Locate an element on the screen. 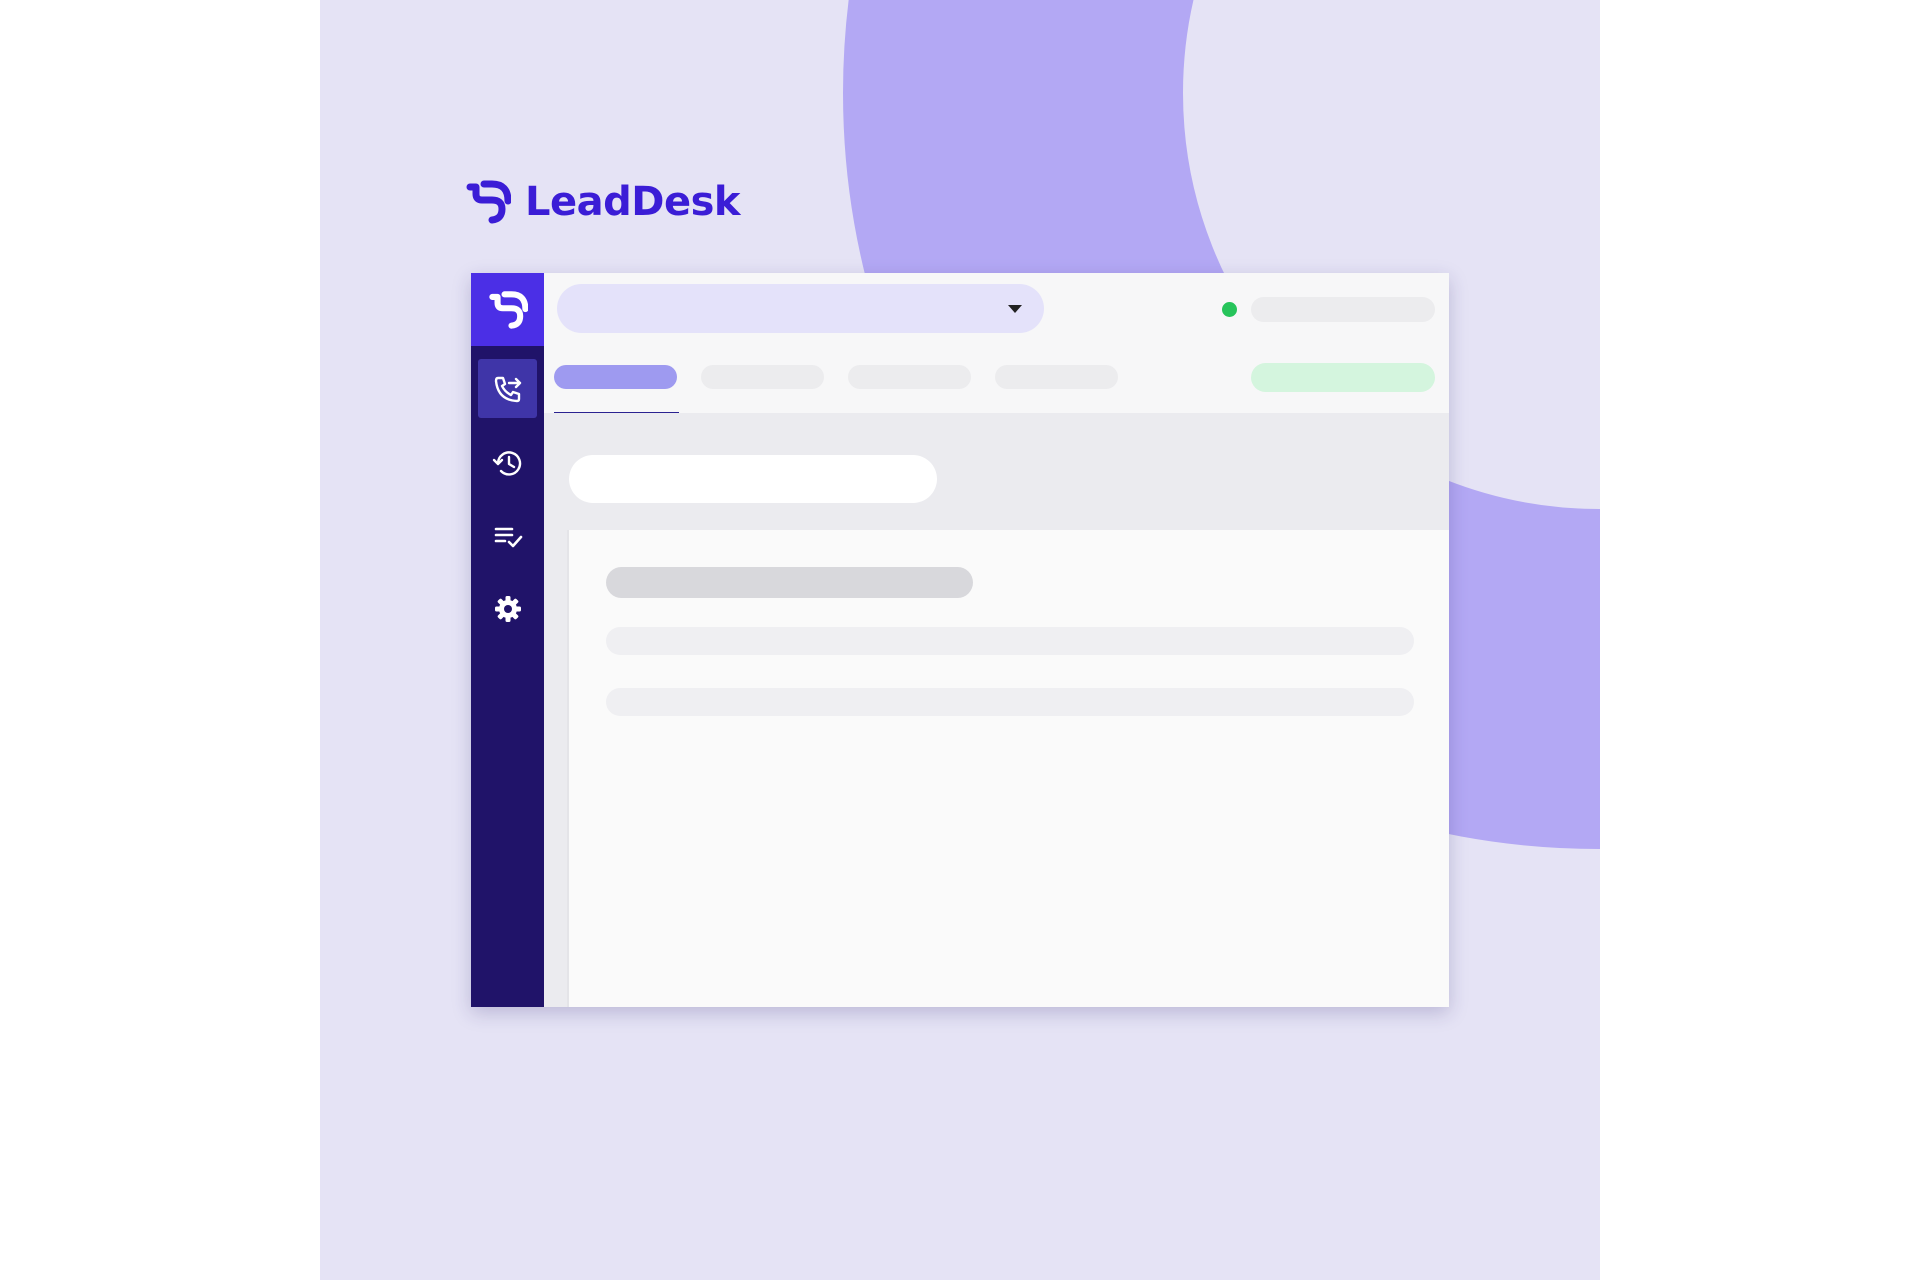 This screenshot has height=1280, width=1920. gear-icon is located at coordinates (507, 608).